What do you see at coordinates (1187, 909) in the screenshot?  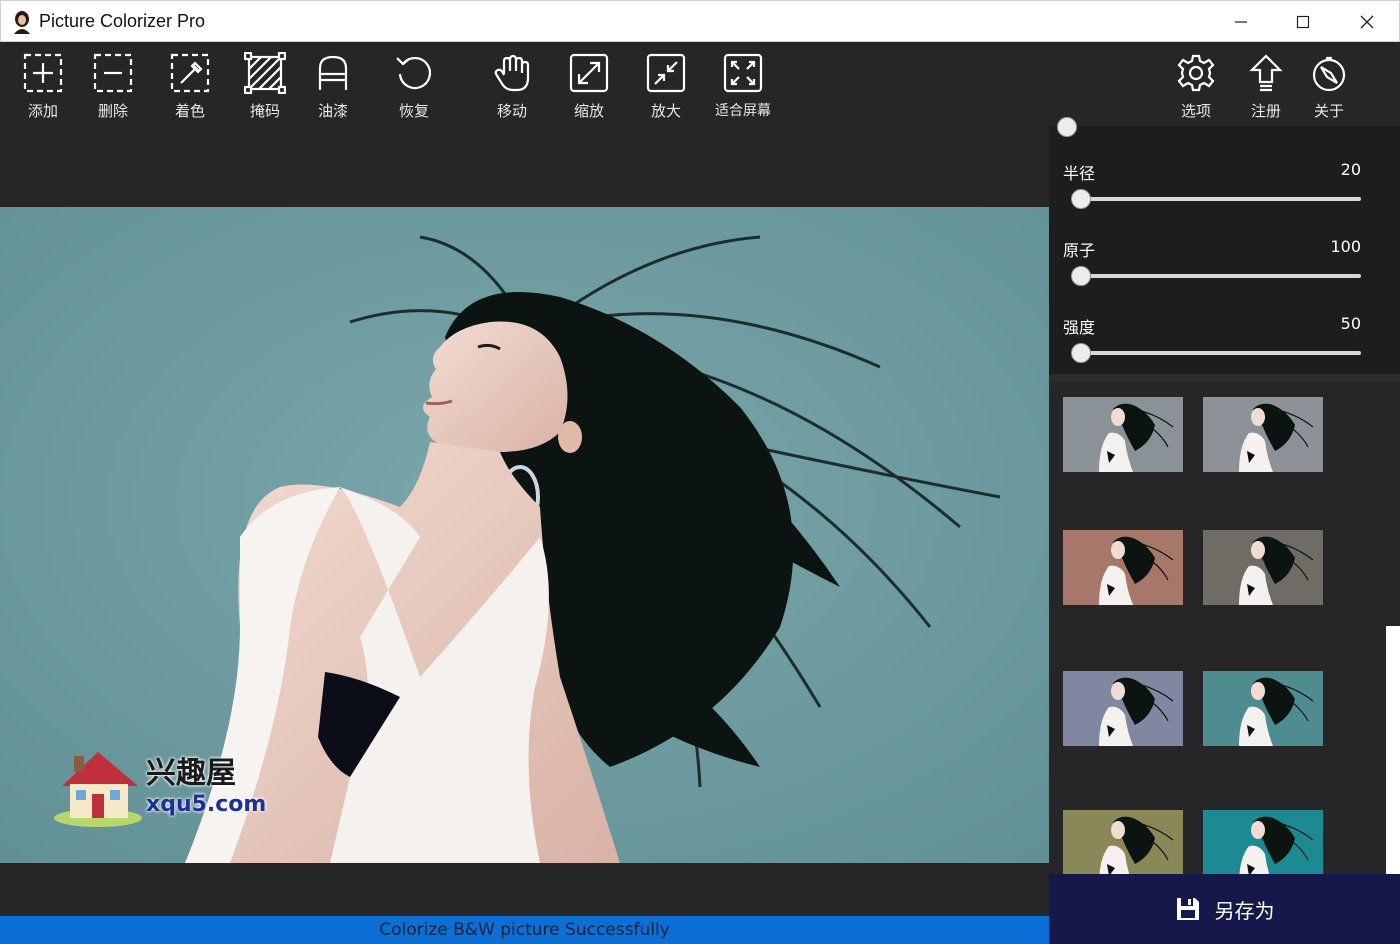 I see `save-icon` at bounding box center [1187, 909].